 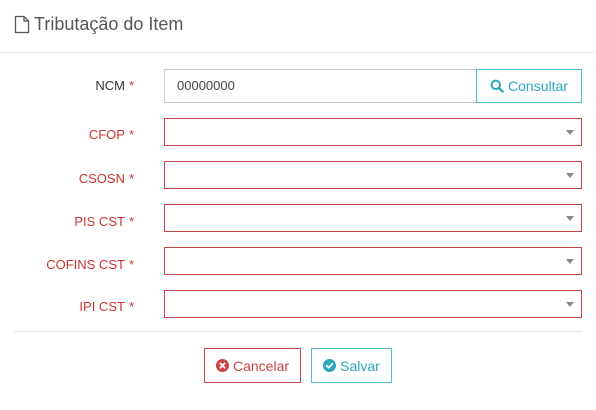 What do you see at coordinates (22, 24) in the screenshot?
I see `file-icon` at bounding box center [22, 24].